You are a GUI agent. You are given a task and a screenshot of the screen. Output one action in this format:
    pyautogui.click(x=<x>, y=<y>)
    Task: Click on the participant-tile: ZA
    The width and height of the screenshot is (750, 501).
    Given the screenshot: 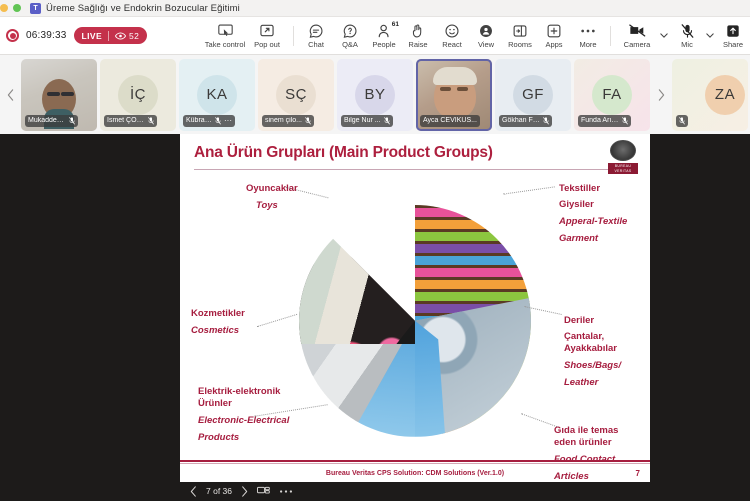 What is the action you would take?
    pyautogui.click(x=710, y=94)
    